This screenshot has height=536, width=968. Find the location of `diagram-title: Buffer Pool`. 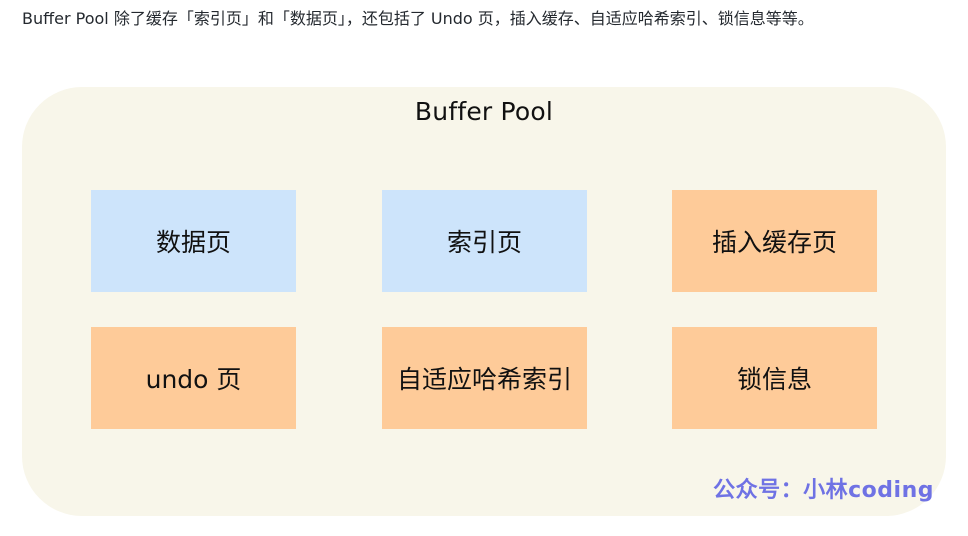

diagram-title: Buffer Pool is located at coordinates (484, 111).